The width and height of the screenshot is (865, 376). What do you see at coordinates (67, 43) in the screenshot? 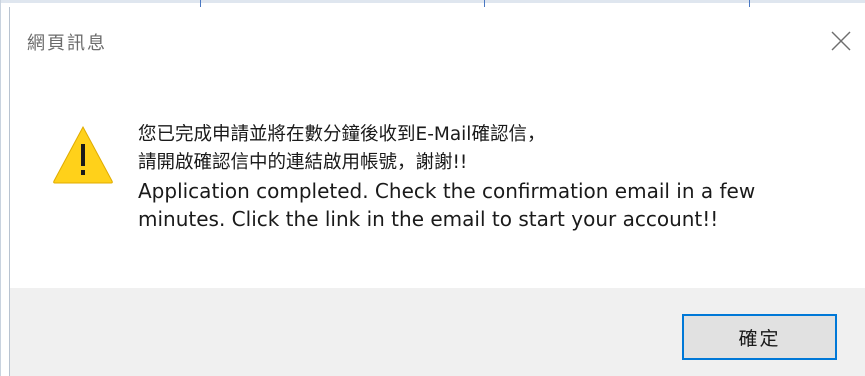
I see `dialog-title: 網頁訊息` at bounding box center [67, 43].